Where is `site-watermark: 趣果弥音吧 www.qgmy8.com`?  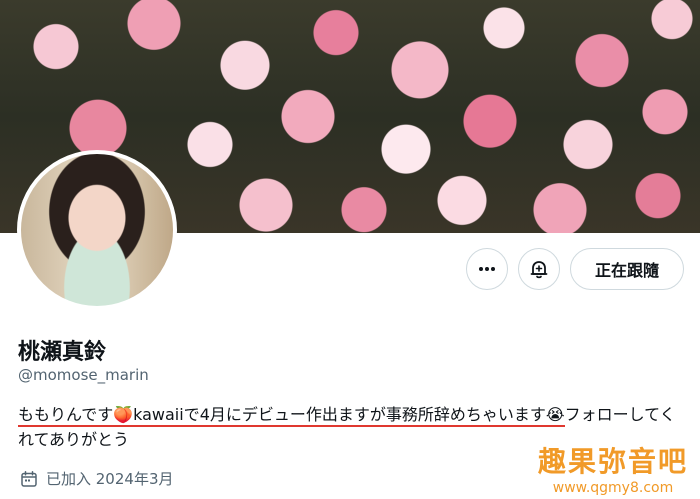
site-watermark: 趣果弥音吧 www.qgmy8.com is located at coordinates (613, 468).